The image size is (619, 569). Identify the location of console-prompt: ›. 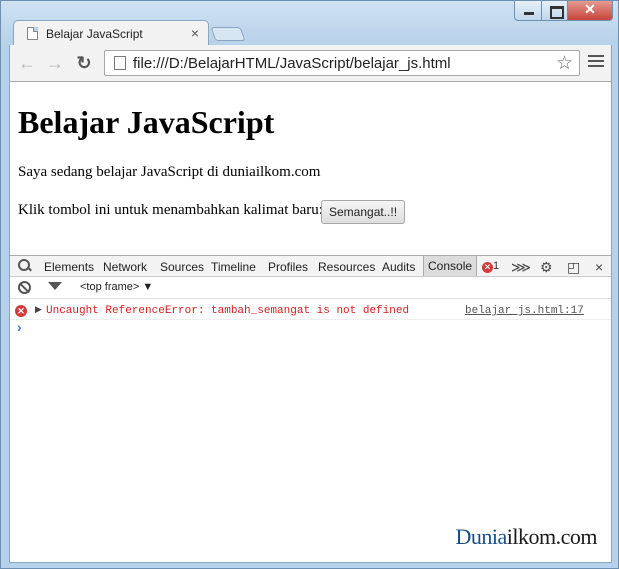
(19, 327).